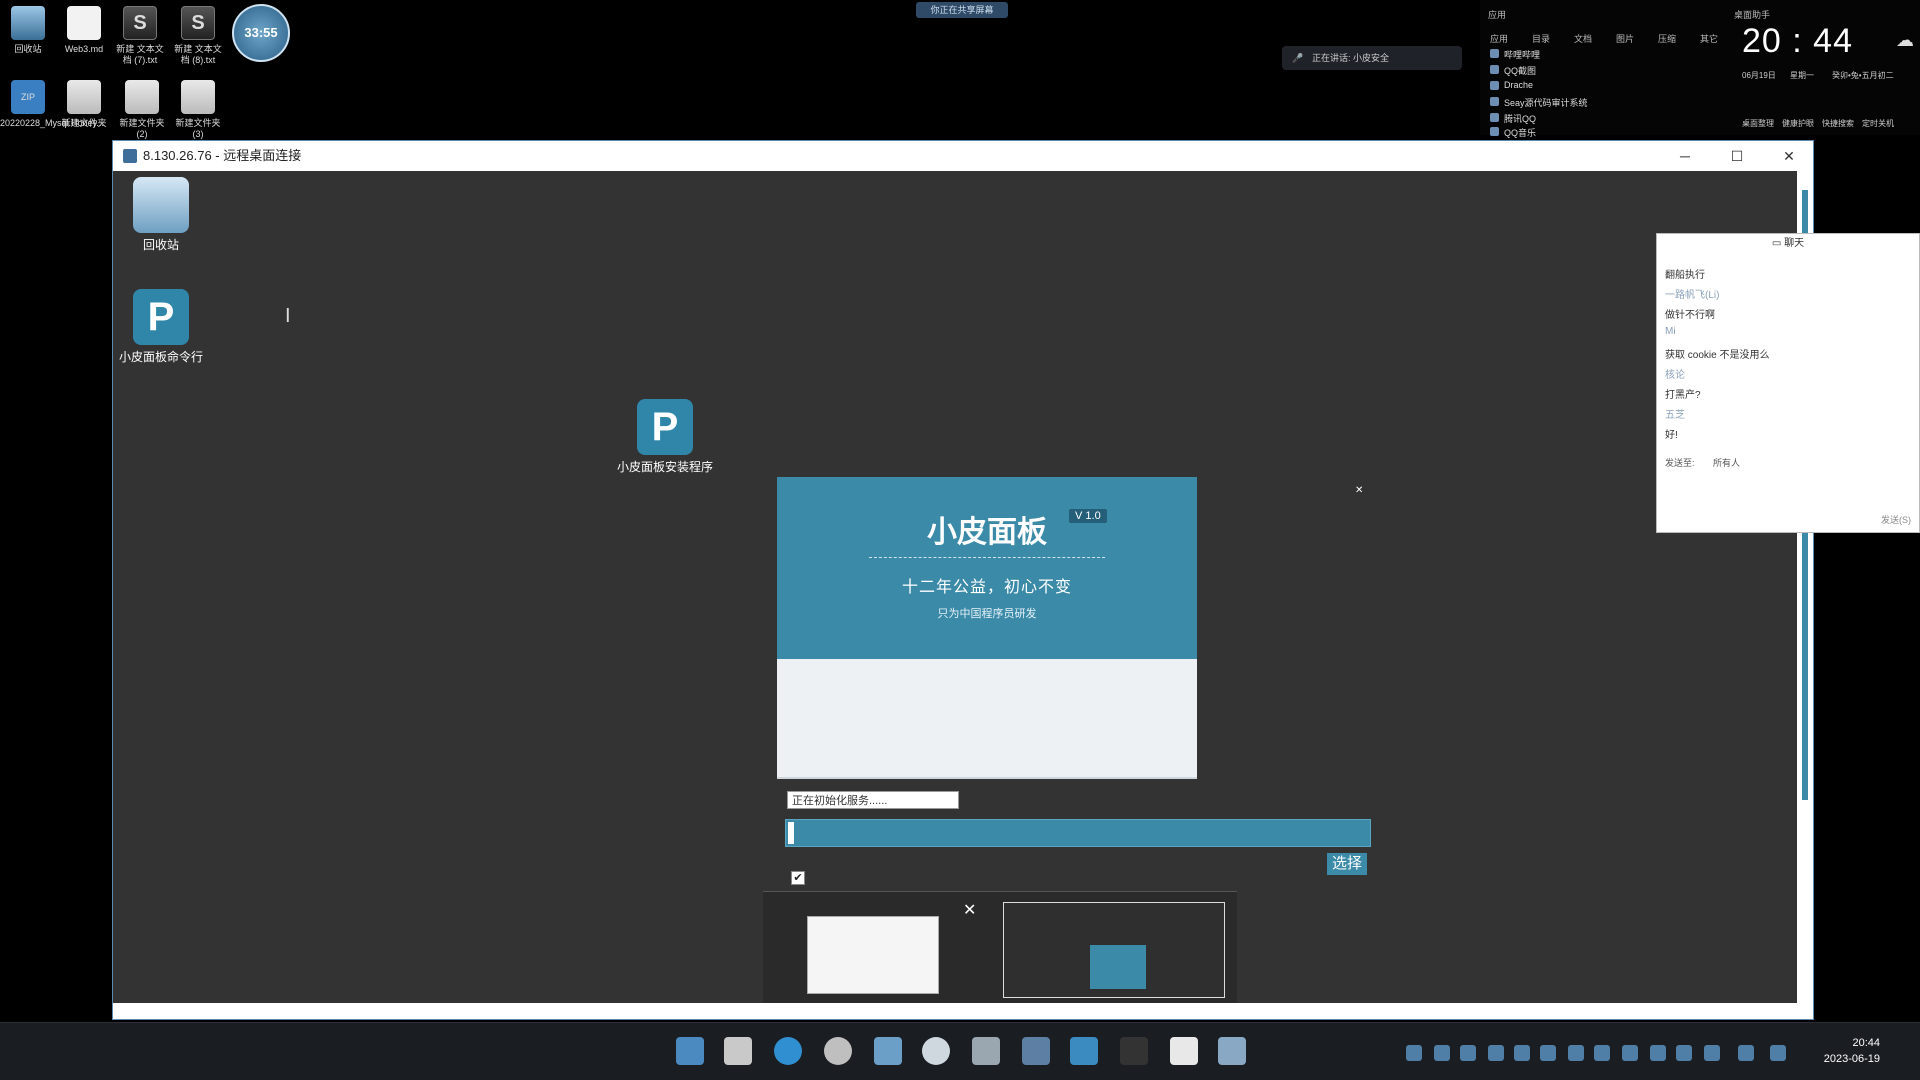 This screenshot has width=1920, height=1080. I want to click on maximize-button: ☐, so click(1737, 156).